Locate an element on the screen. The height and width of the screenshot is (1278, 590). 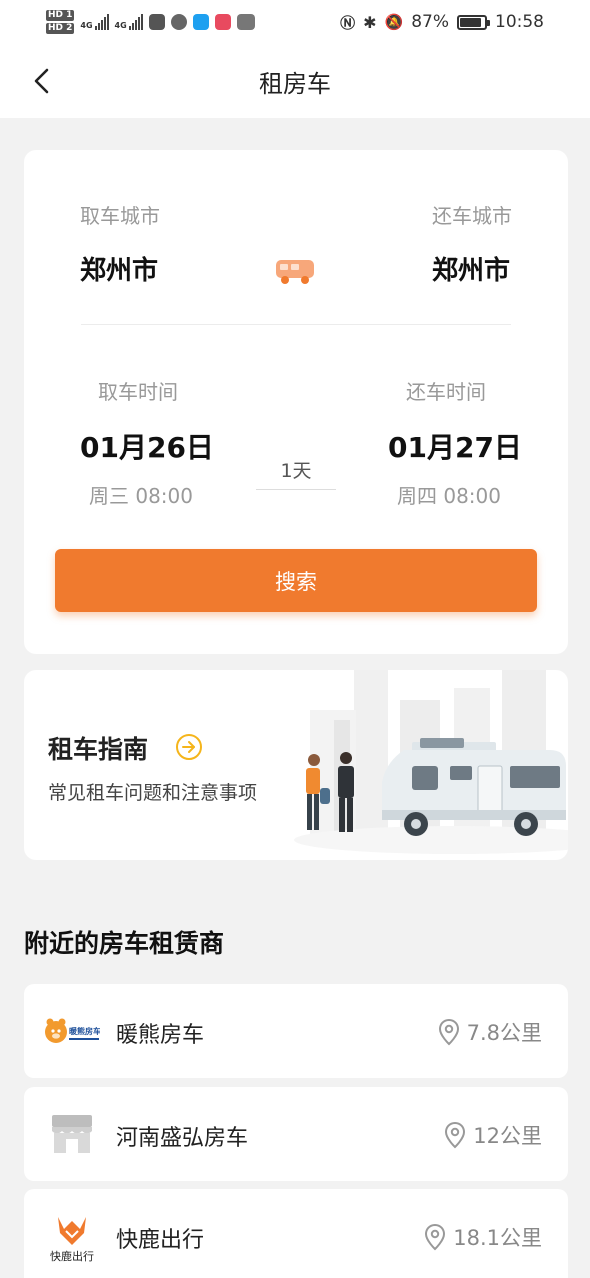
pickup-city-label: 取车城市 is located at coordinates (120, 216).